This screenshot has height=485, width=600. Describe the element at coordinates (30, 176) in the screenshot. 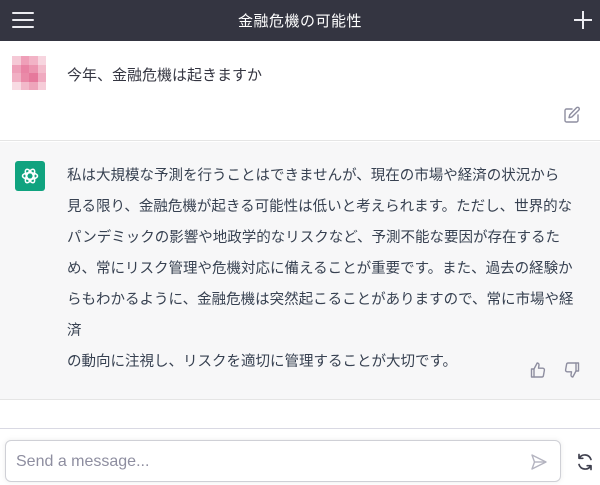

I see `openai-logo-icon` at that location.